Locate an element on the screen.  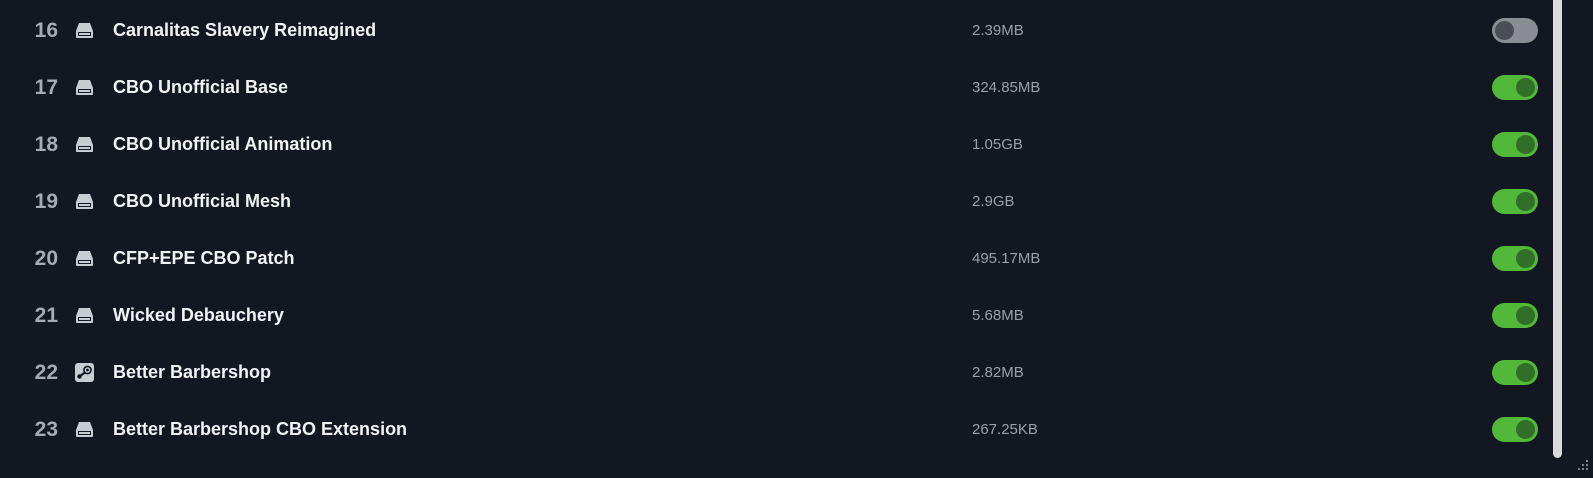
mod-index: 21 is located at coordinates (46, 315).